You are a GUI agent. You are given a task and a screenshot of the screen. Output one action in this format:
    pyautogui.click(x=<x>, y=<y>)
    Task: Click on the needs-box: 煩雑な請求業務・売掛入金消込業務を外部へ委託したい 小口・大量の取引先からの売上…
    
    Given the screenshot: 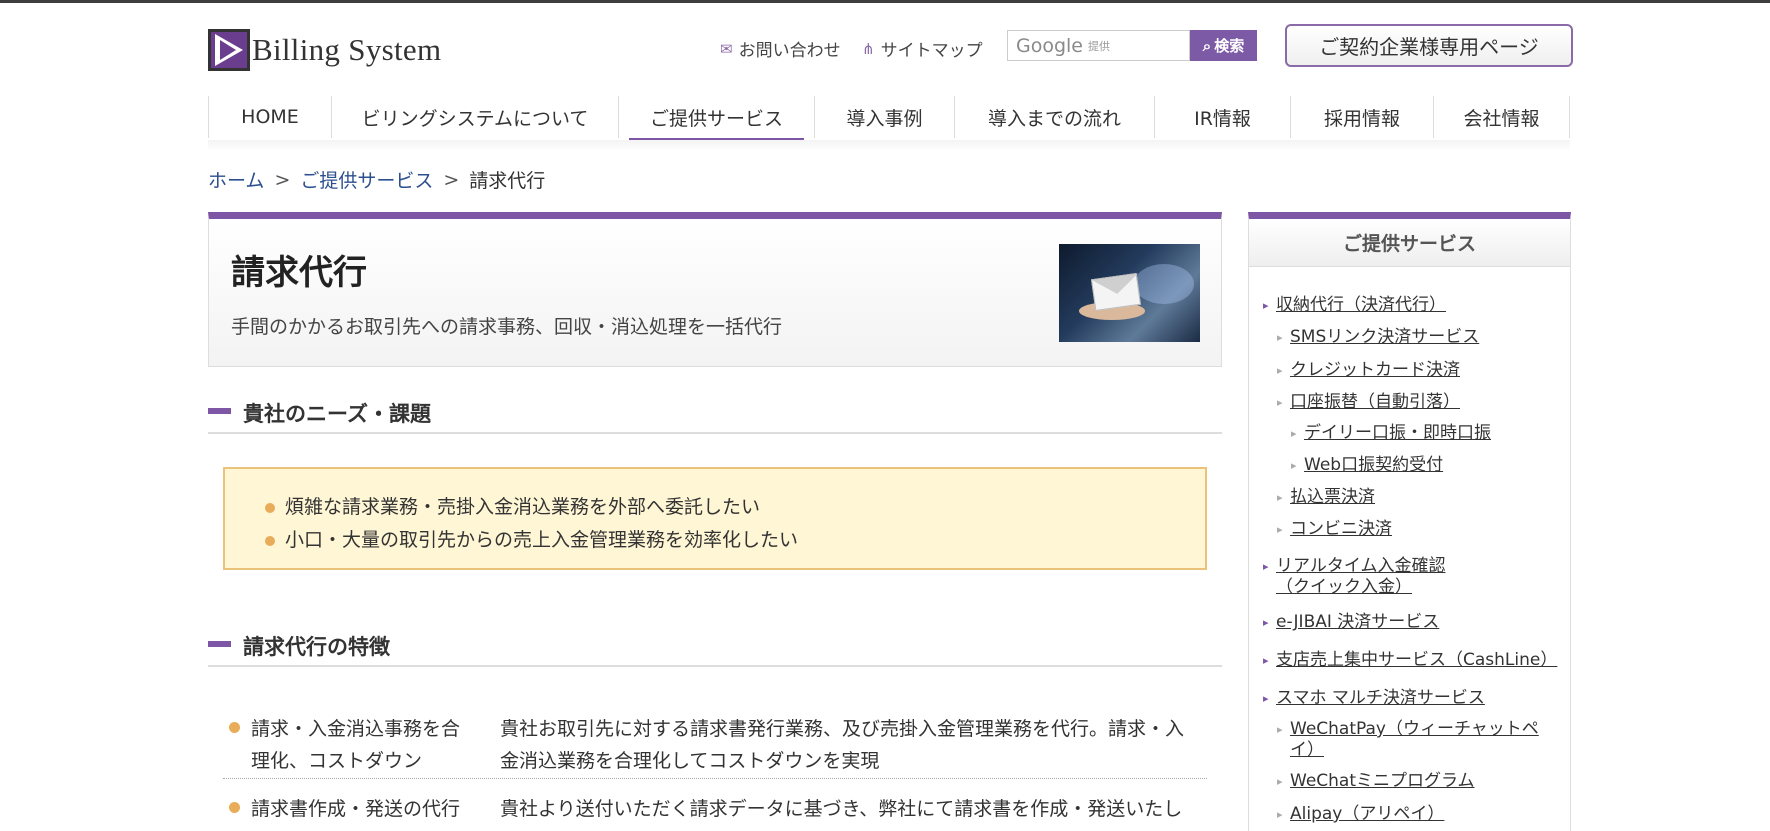 What is the action you would take?
    pyautogui.click(x=715, y=518)
    